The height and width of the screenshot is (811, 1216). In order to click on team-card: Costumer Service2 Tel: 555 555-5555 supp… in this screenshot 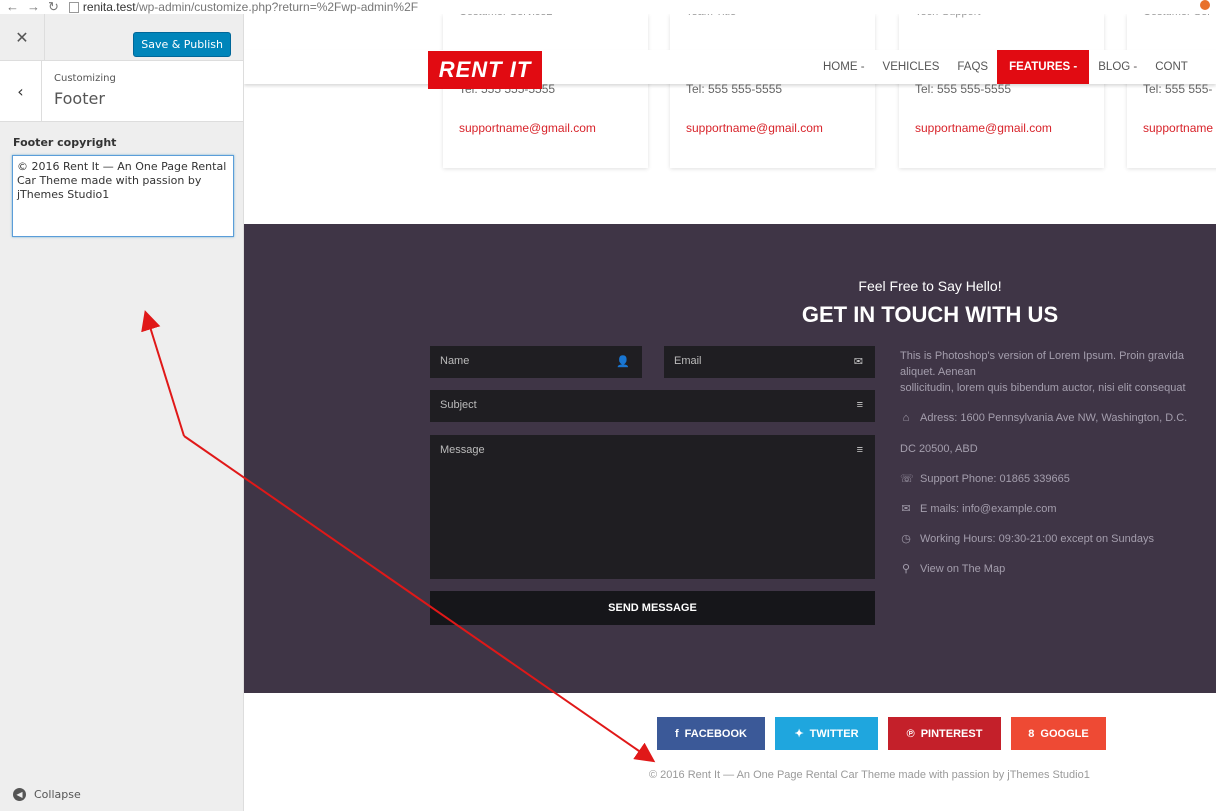, I will do `click(545, 91)`.